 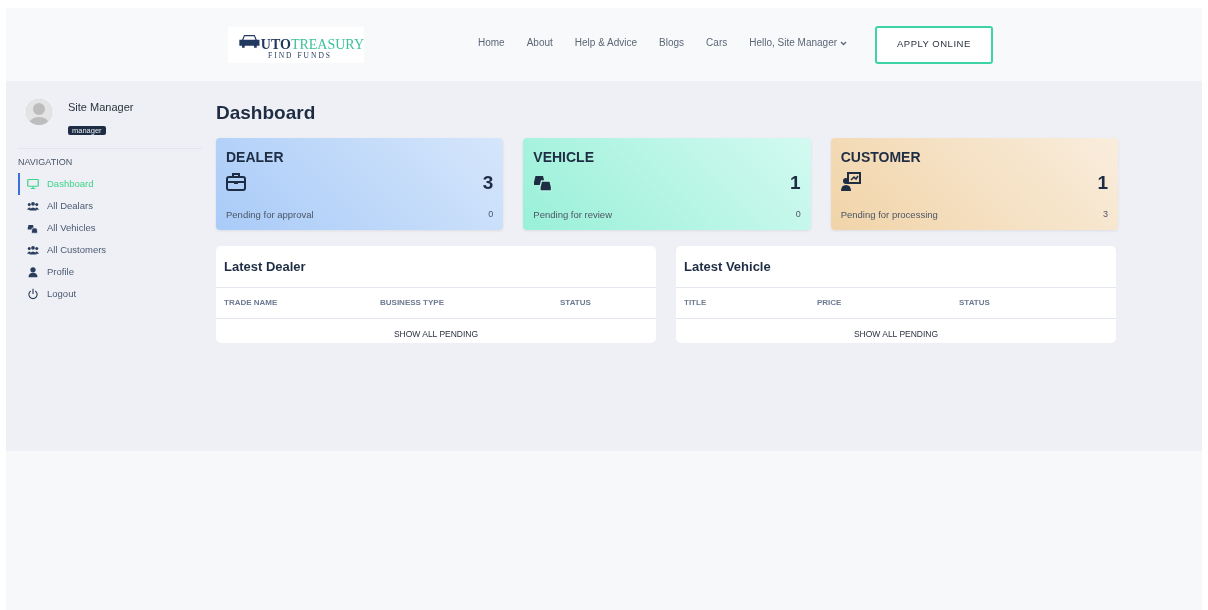 What do you see at coordinates (412, 303) in the screenshot?
I see `column-header: BUSINESS TYPE` at bounding box center [412, 303].